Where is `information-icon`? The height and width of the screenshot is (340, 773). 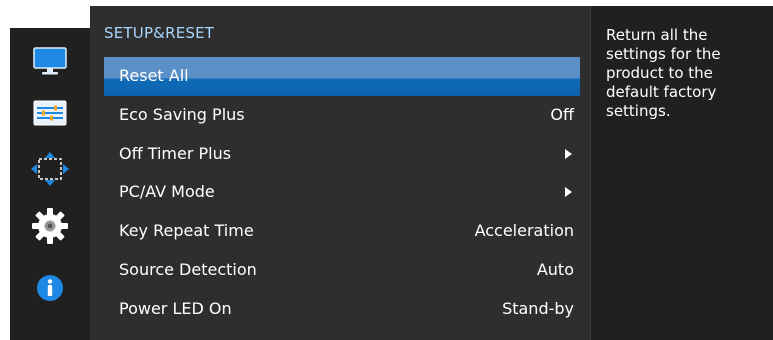 information-icon is located at coordinates (50, 288).